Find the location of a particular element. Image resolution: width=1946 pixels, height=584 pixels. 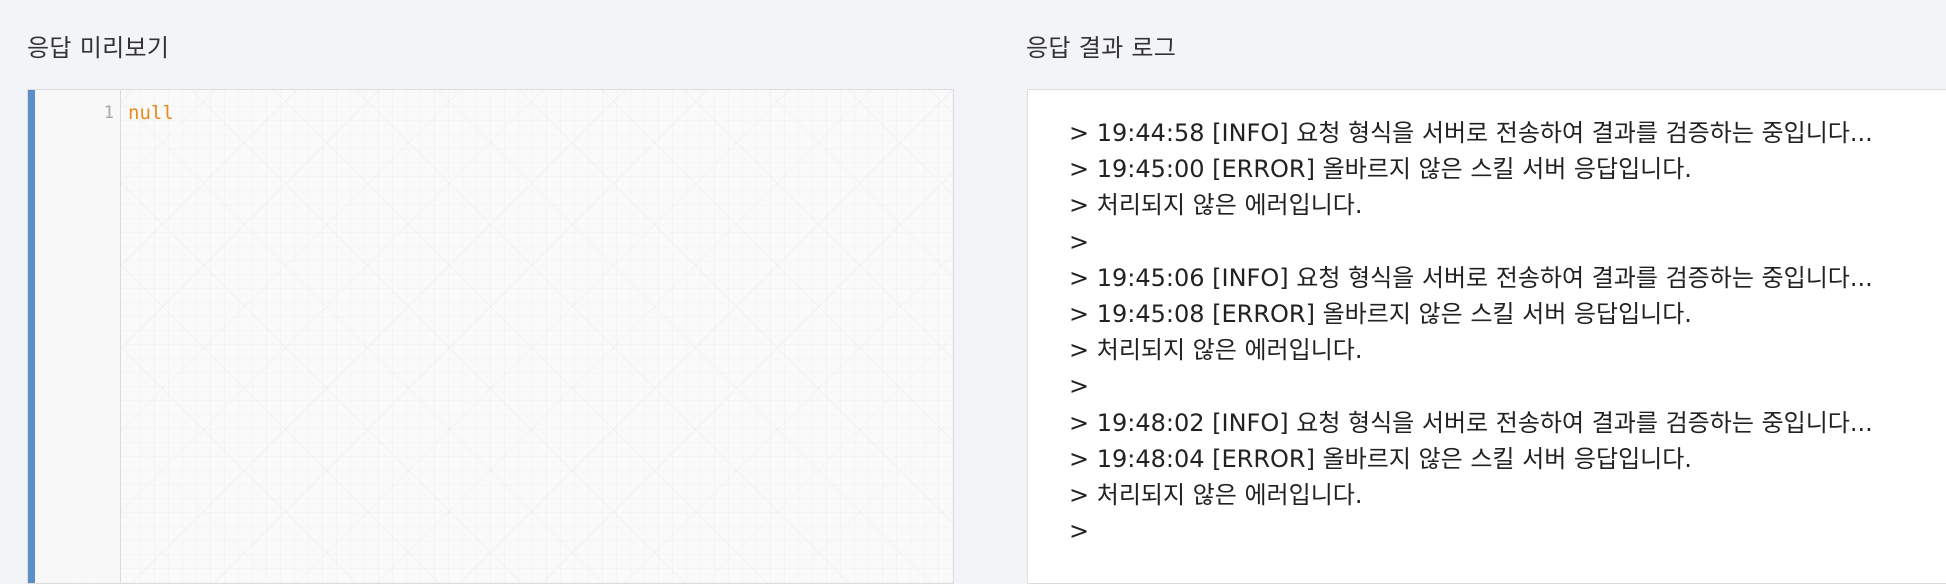

editor-accent-bar is located at coordinates (31, 336).